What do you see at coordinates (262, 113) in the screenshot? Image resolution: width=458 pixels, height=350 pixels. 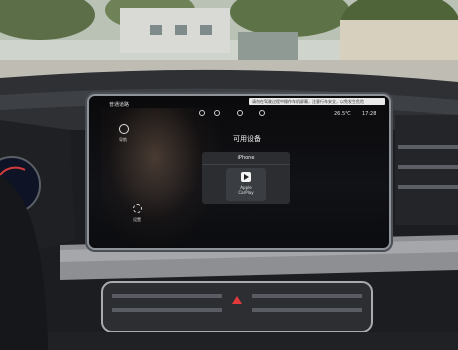 I see `wifi-icon` at bounding box center [262, 113].